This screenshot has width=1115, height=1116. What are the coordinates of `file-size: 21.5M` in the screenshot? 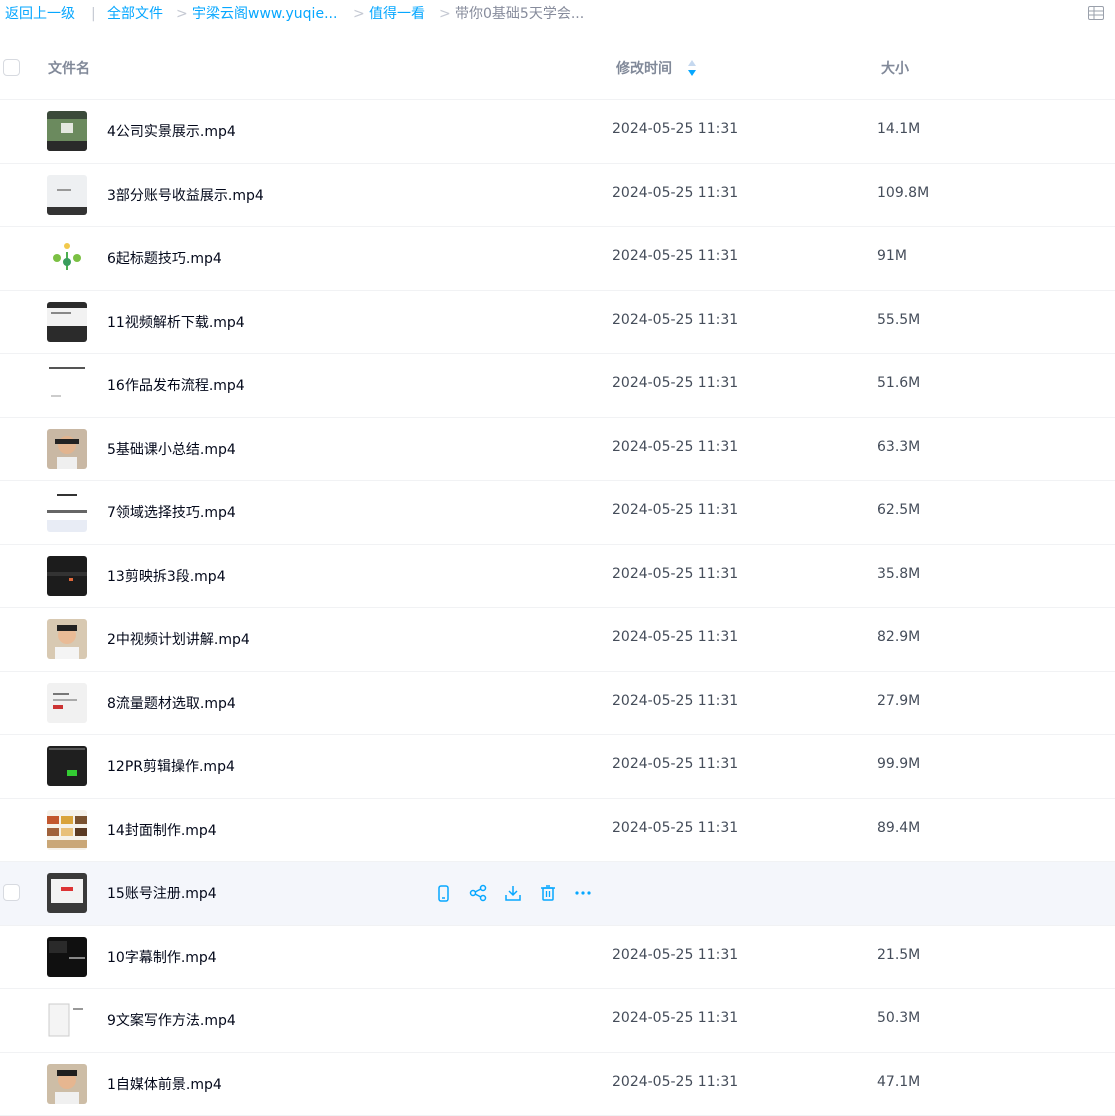 It's located at (898, 955).